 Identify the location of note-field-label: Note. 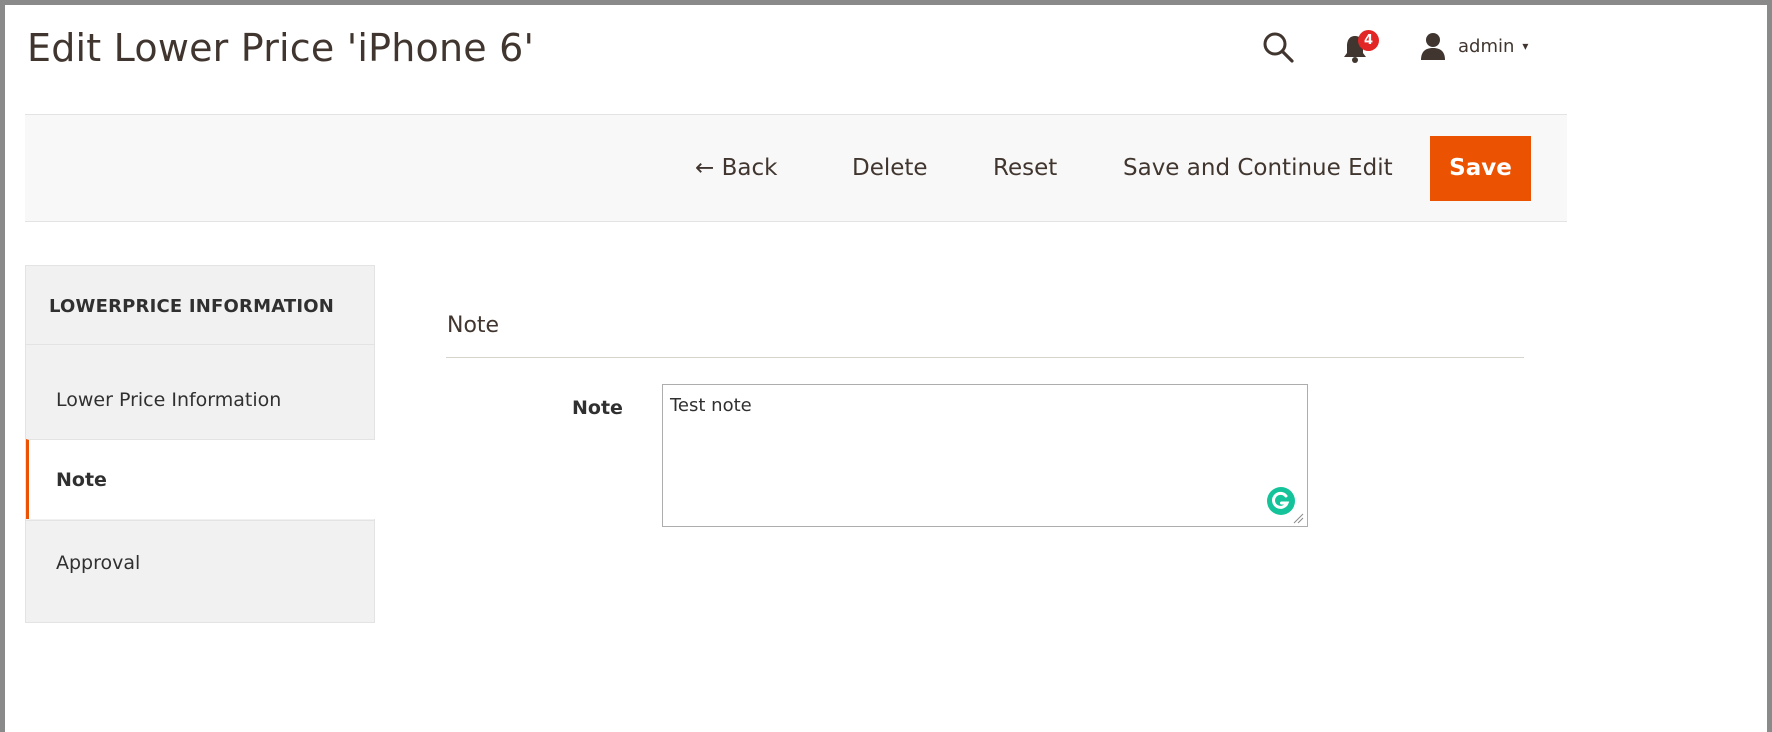
(597, 408).